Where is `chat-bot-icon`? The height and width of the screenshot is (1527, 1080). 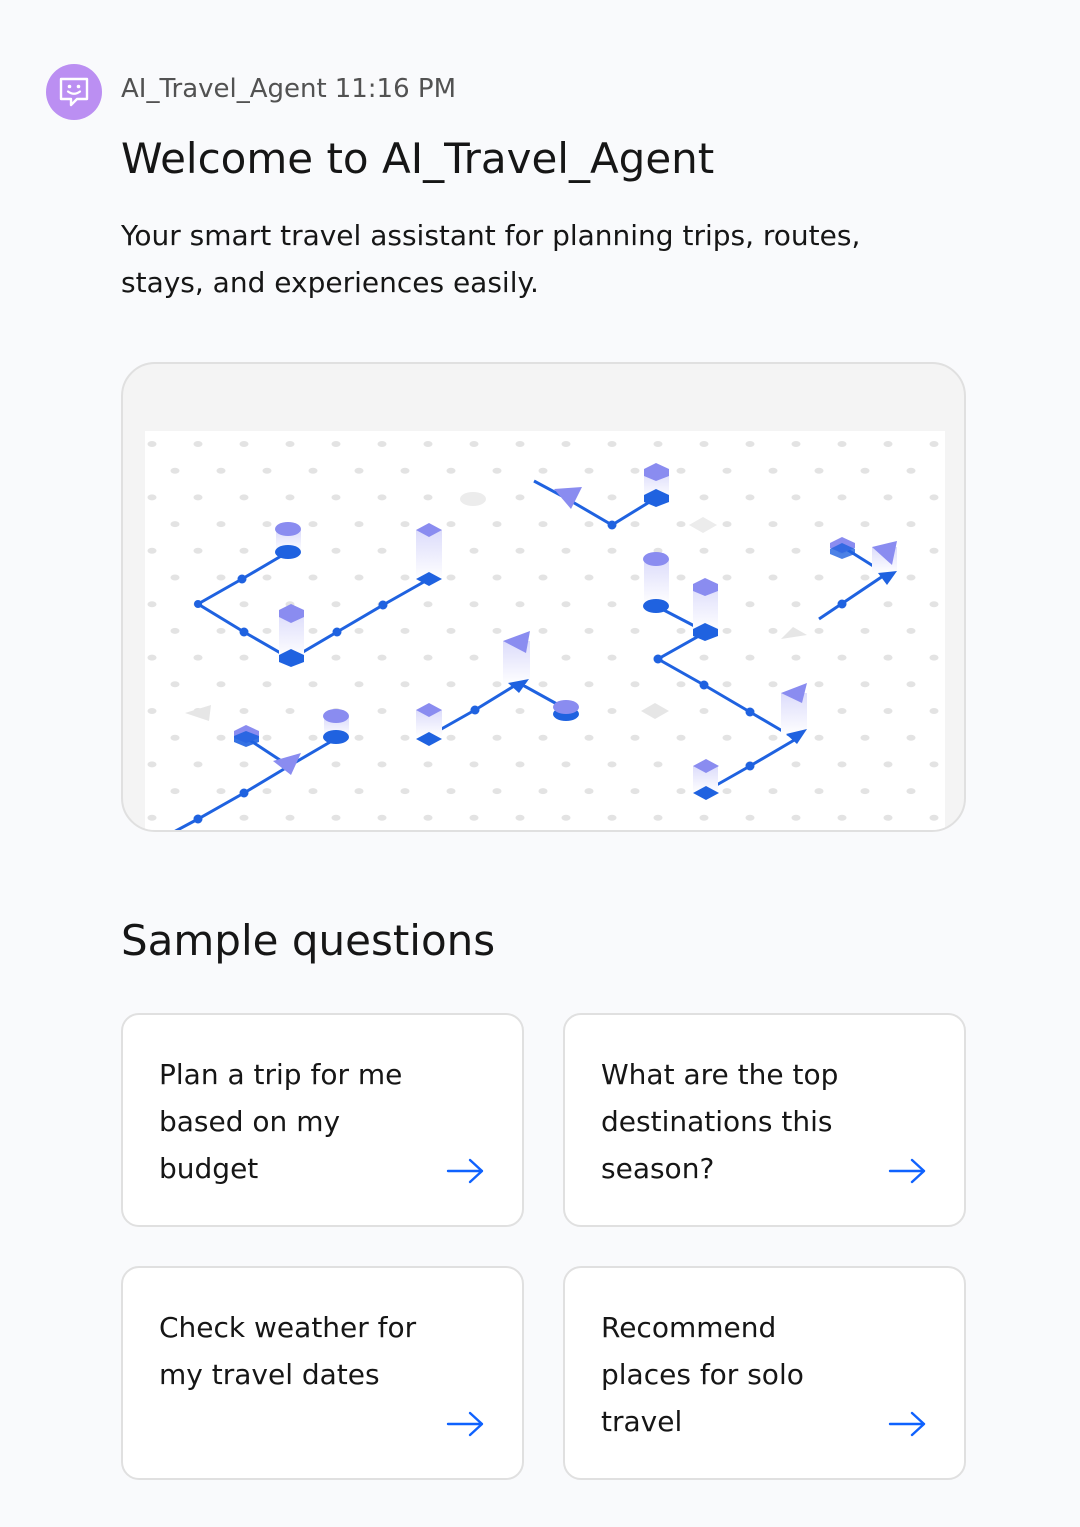 chat-bot-icon is located at coordinates (74, 92).